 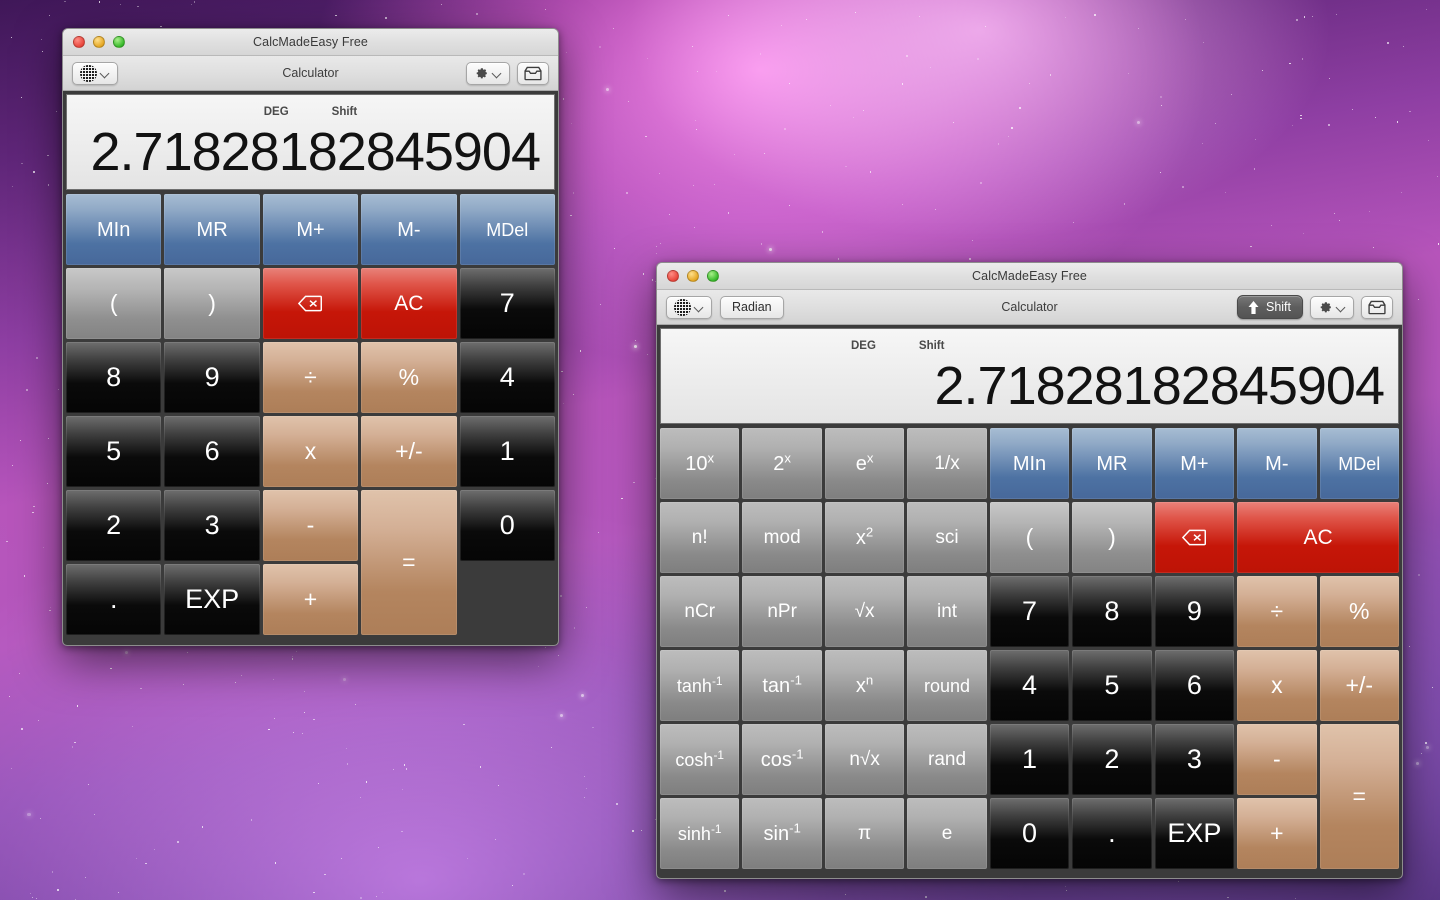 What do you see at coordinates (947, 833) in the screenshot?
I see `key-euler: e` at bounding box center [947, 833].